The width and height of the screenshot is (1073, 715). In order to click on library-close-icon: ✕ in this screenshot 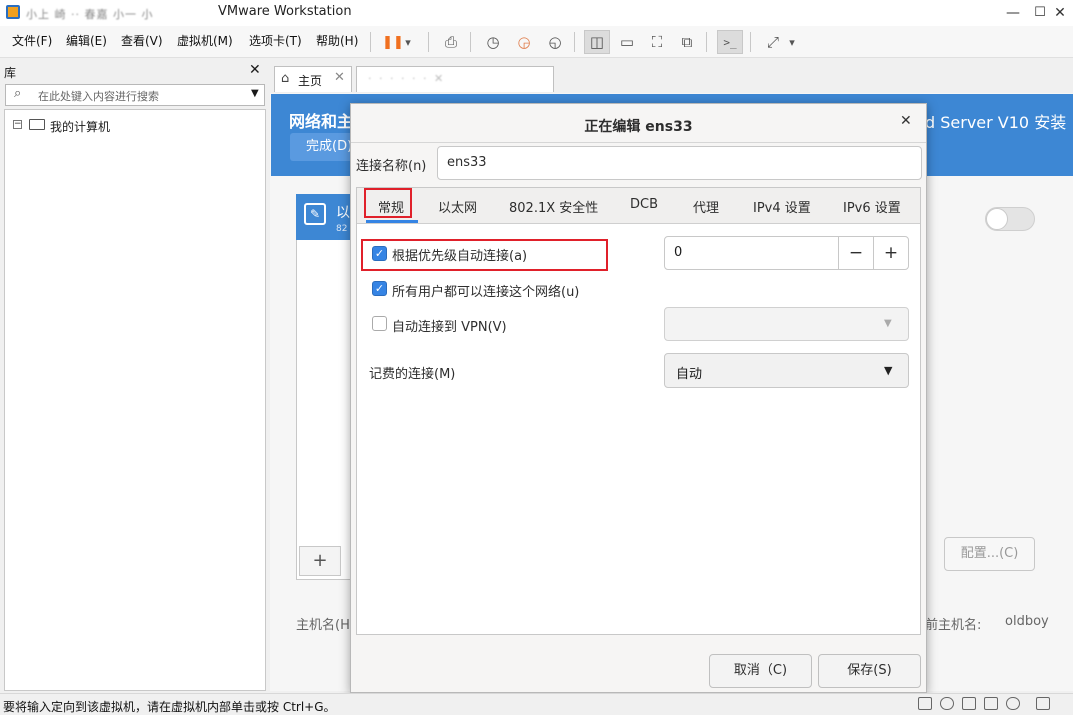, I will do `click(255, 70)`.